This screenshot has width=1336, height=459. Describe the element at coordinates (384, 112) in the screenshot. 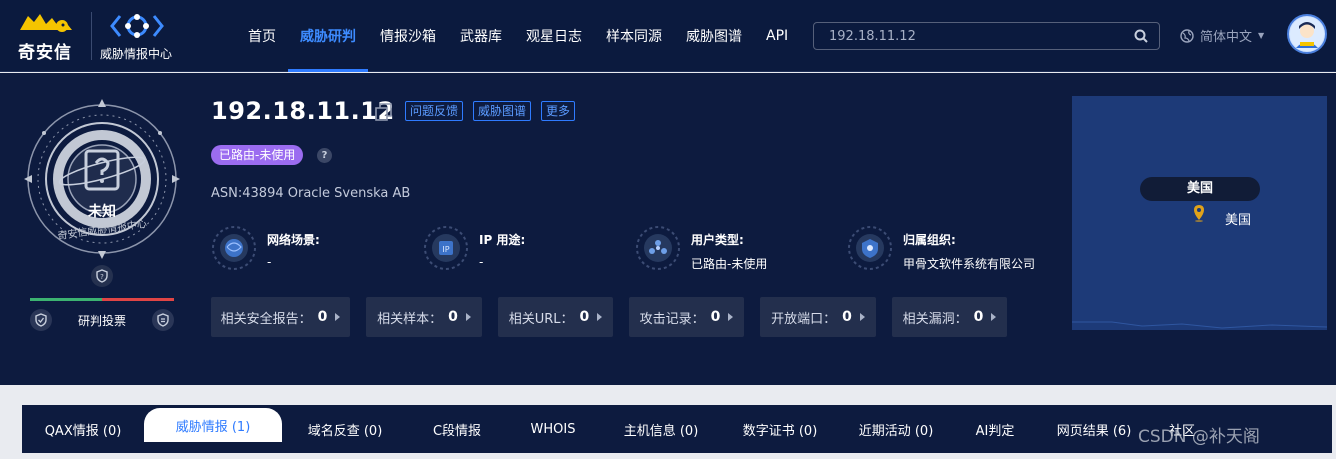

I see `copy-icon` at that location.